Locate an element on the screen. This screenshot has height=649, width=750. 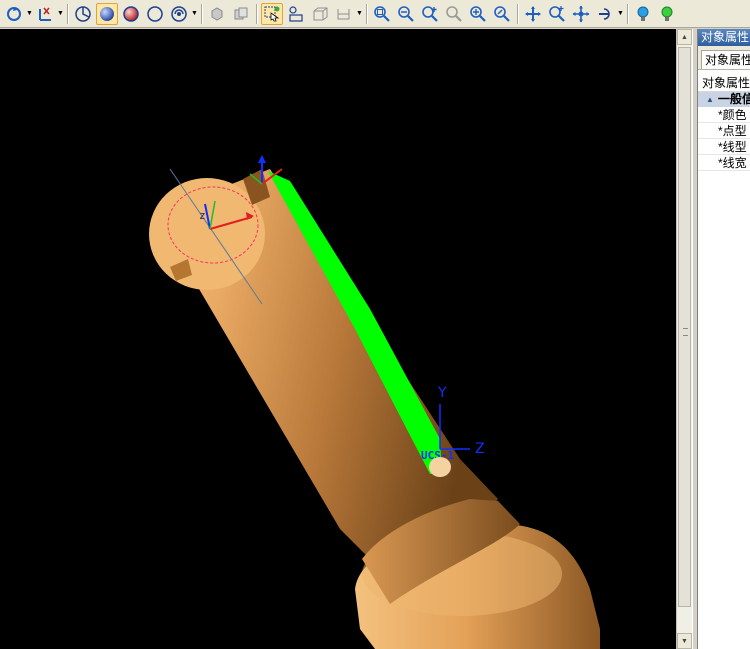
orbit-button is located at coordinates (581, 14).